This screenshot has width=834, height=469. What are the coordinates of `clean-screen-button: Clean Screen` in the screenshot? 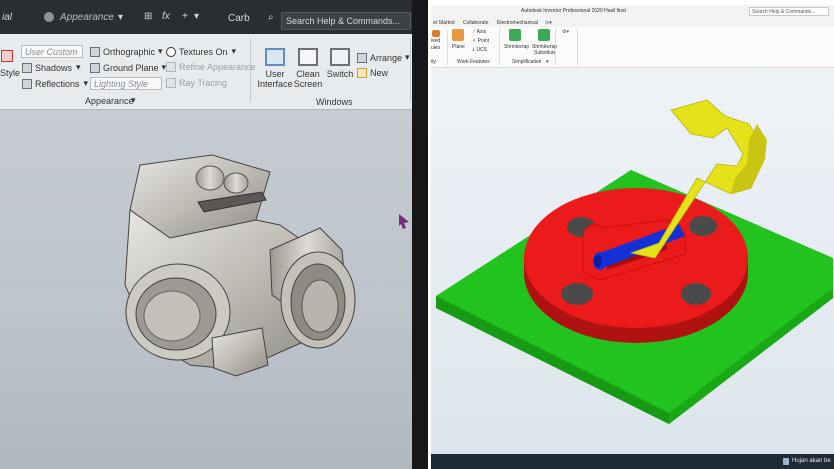 It's located at (308, 68).